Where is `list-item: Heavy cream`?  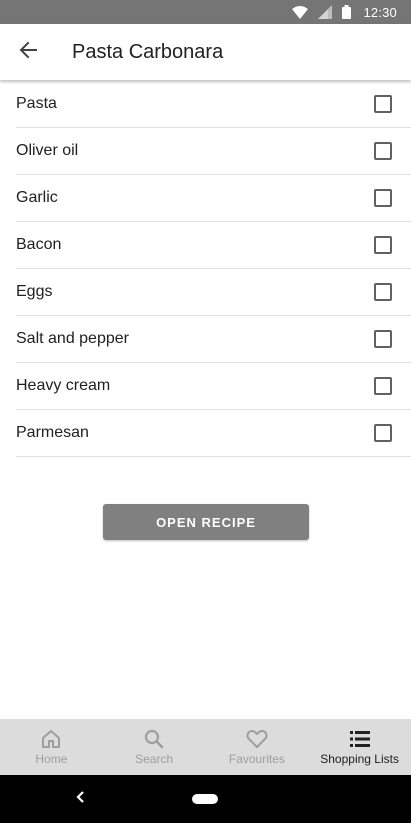 list-item: Heavy cream is located at coordinates (213, 386).